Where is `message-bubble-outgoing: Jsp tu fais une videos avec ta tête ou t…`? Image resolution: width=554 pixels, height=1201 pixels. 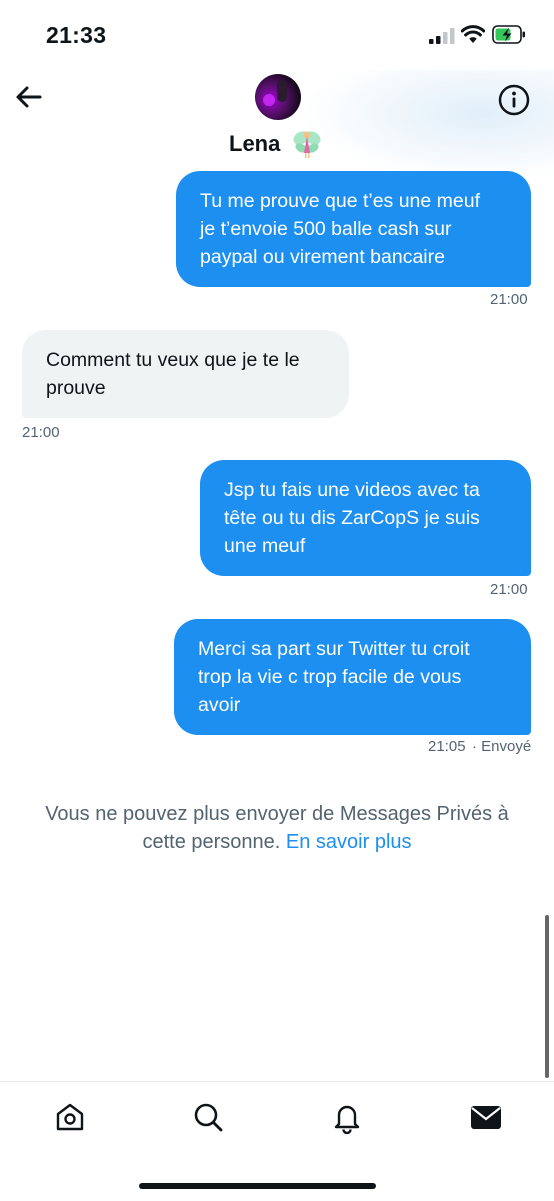 message-bubble-outgoing: Jsp tu fais une videos avec ta tête ou t… is located at coordinates (365, 518).